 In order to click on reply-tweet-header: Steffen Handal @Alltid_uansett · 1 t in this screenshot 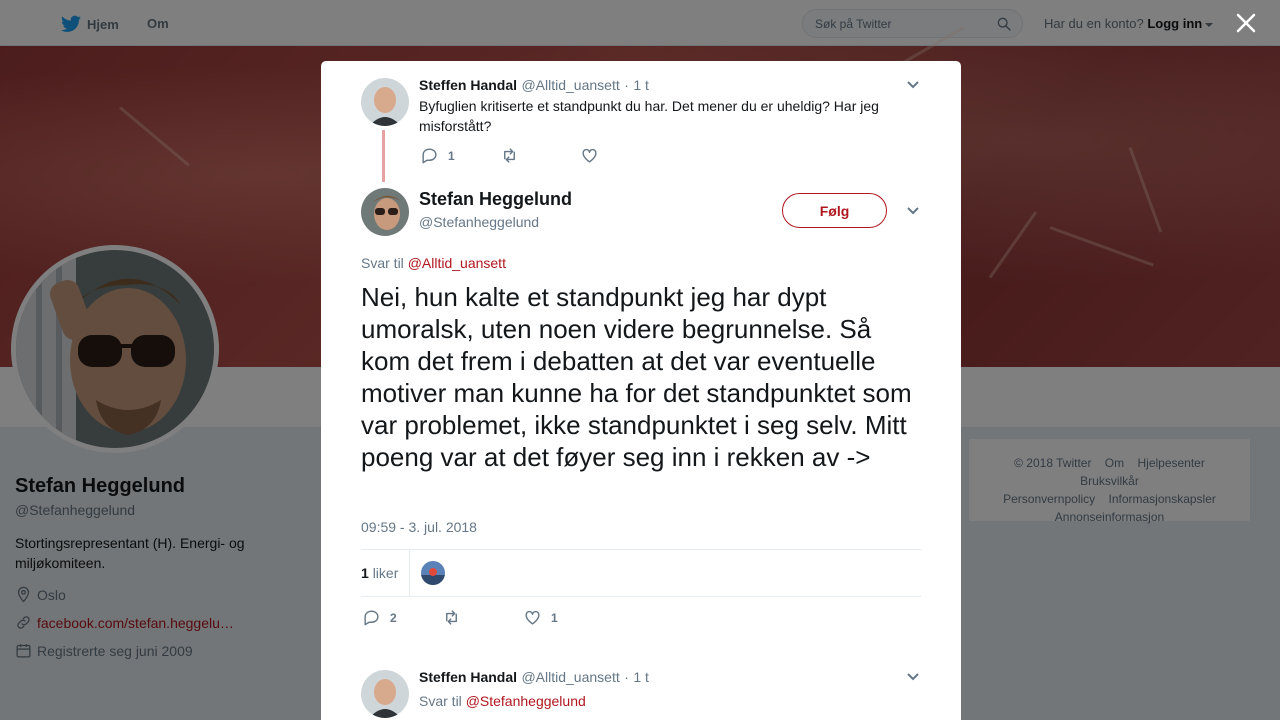, I will do `click(534, 678)`.